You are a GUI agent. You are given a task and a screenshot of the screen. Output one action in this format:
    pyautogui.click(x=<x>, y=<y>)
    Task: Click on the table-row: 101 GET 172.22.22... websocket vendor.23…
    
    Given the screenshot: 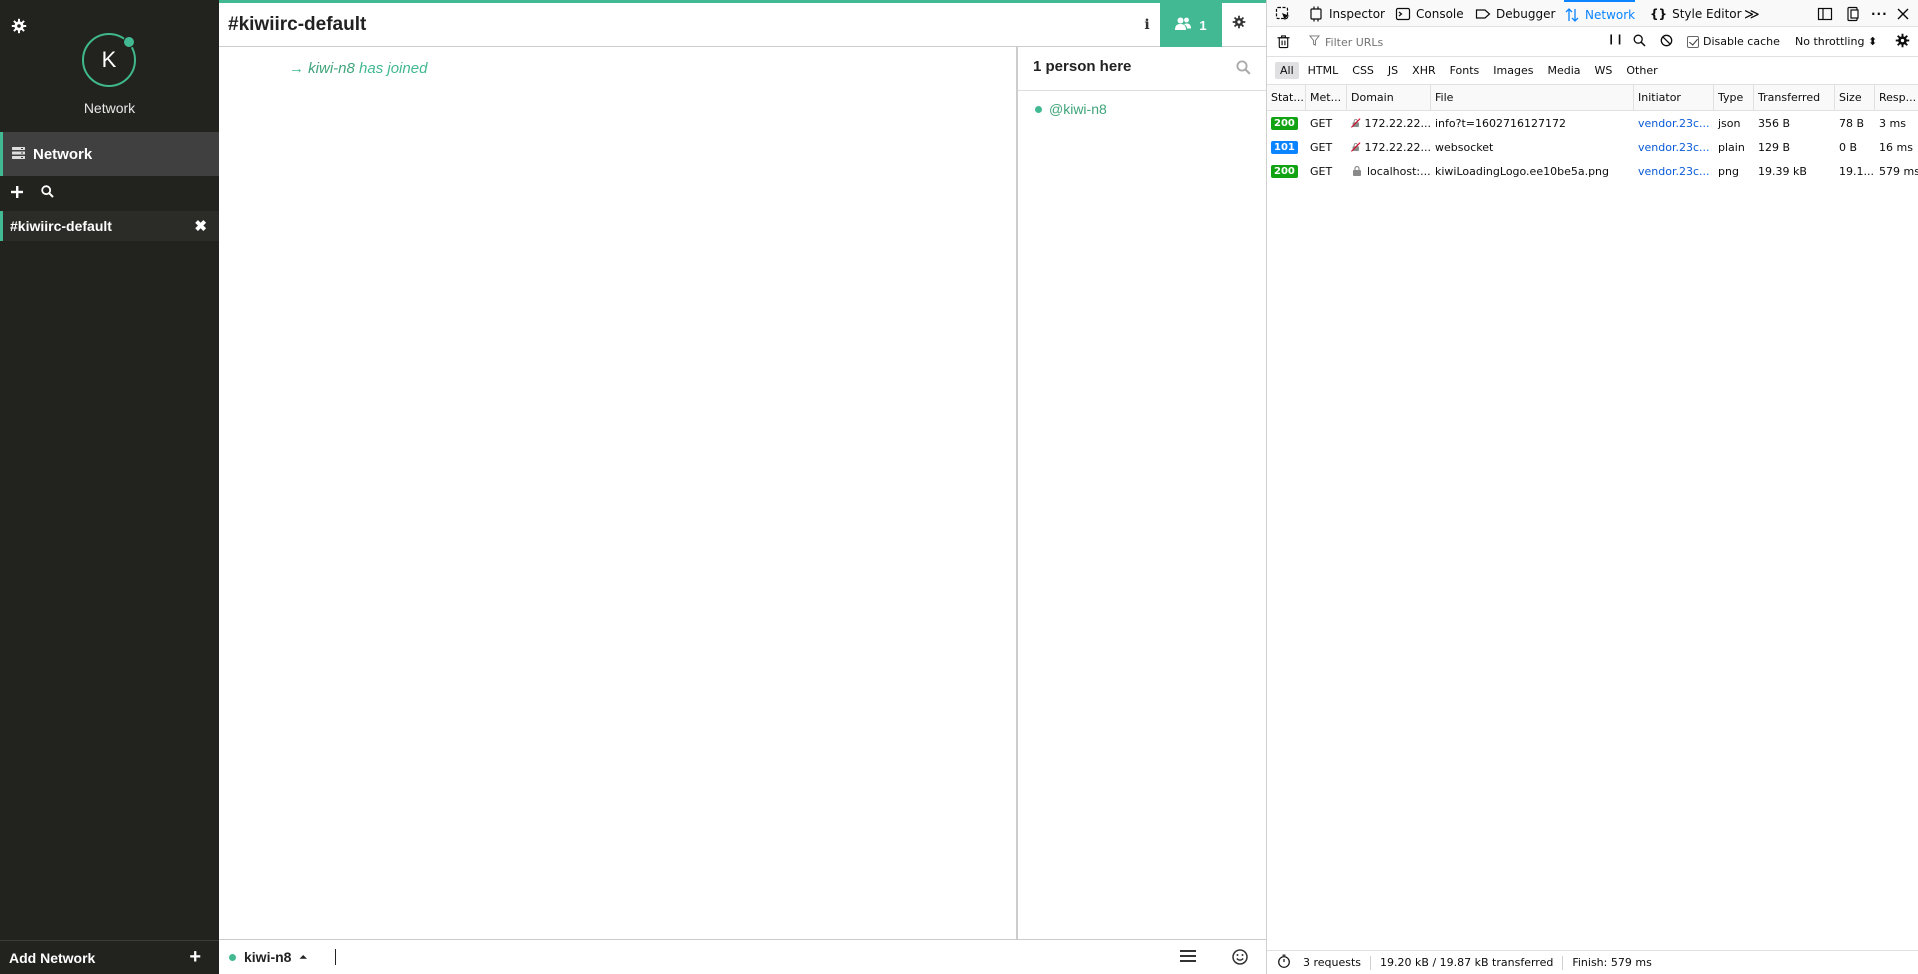 What is the action you would take?
    pyautogui.click(x=1592, y=147)
    